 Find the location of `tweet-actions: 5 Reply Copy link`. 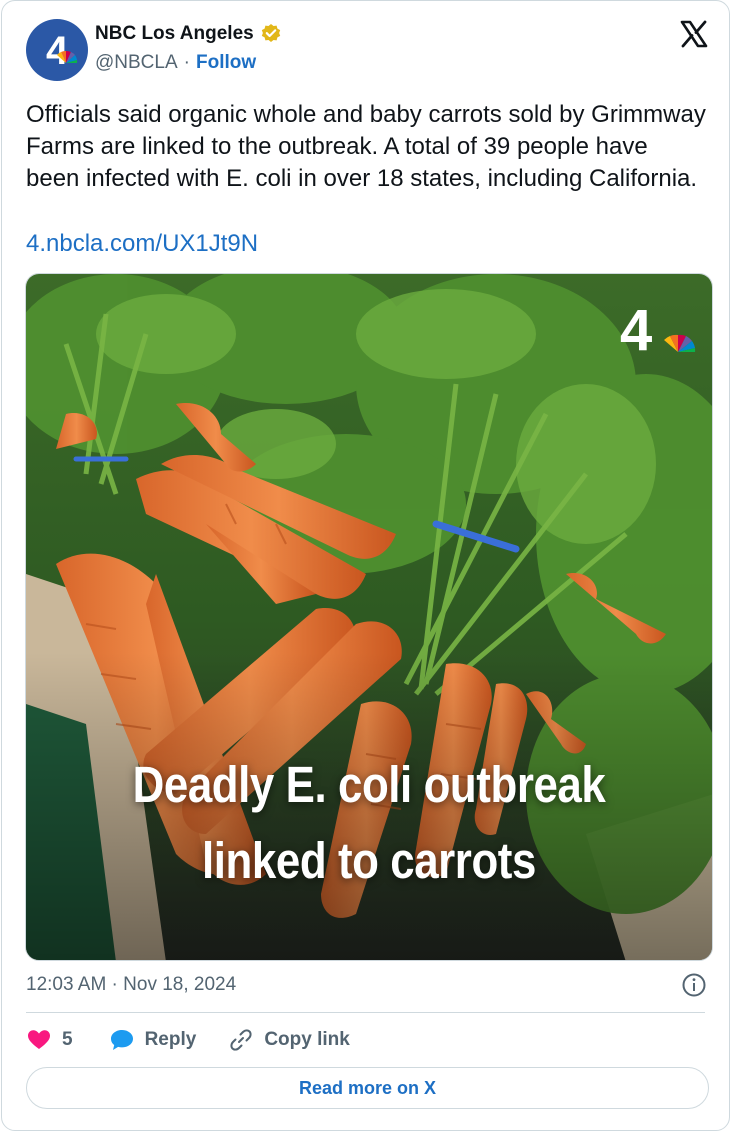

tweet-actions: 5 Reply Copy link is located at coordinates (204, 1040).